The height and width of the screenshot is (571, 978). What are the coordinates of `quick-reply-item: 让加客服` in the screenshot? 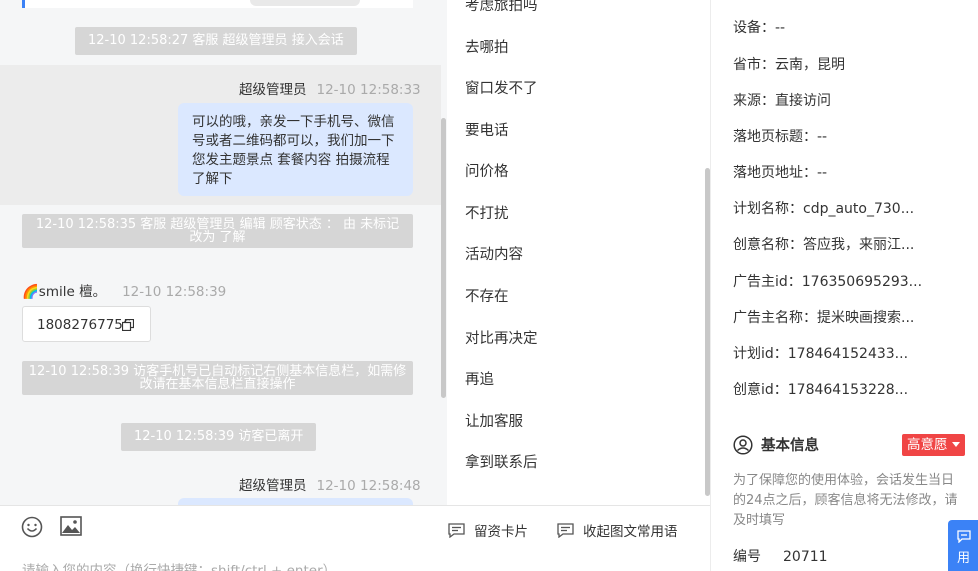 It's located at (494, 420).